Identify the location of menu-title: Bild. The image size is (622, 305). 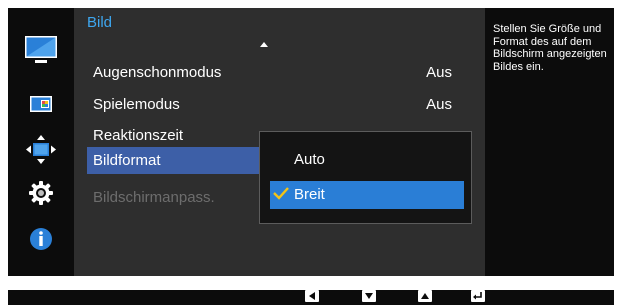
(100, 22).